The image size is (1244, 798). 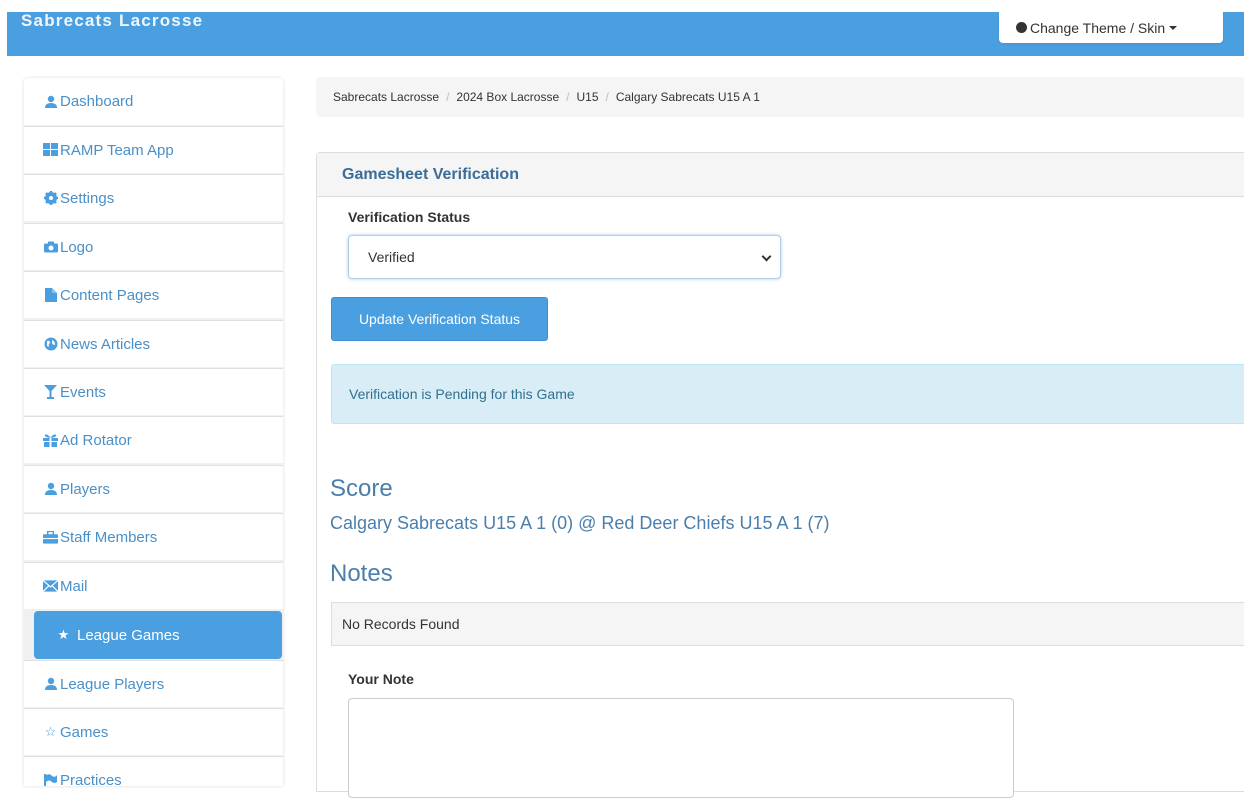 What do you see at coordinates (153, 246) in the screenshot?
I see `sidebar-item-logo: Logo` at bounding box center [153, 246].